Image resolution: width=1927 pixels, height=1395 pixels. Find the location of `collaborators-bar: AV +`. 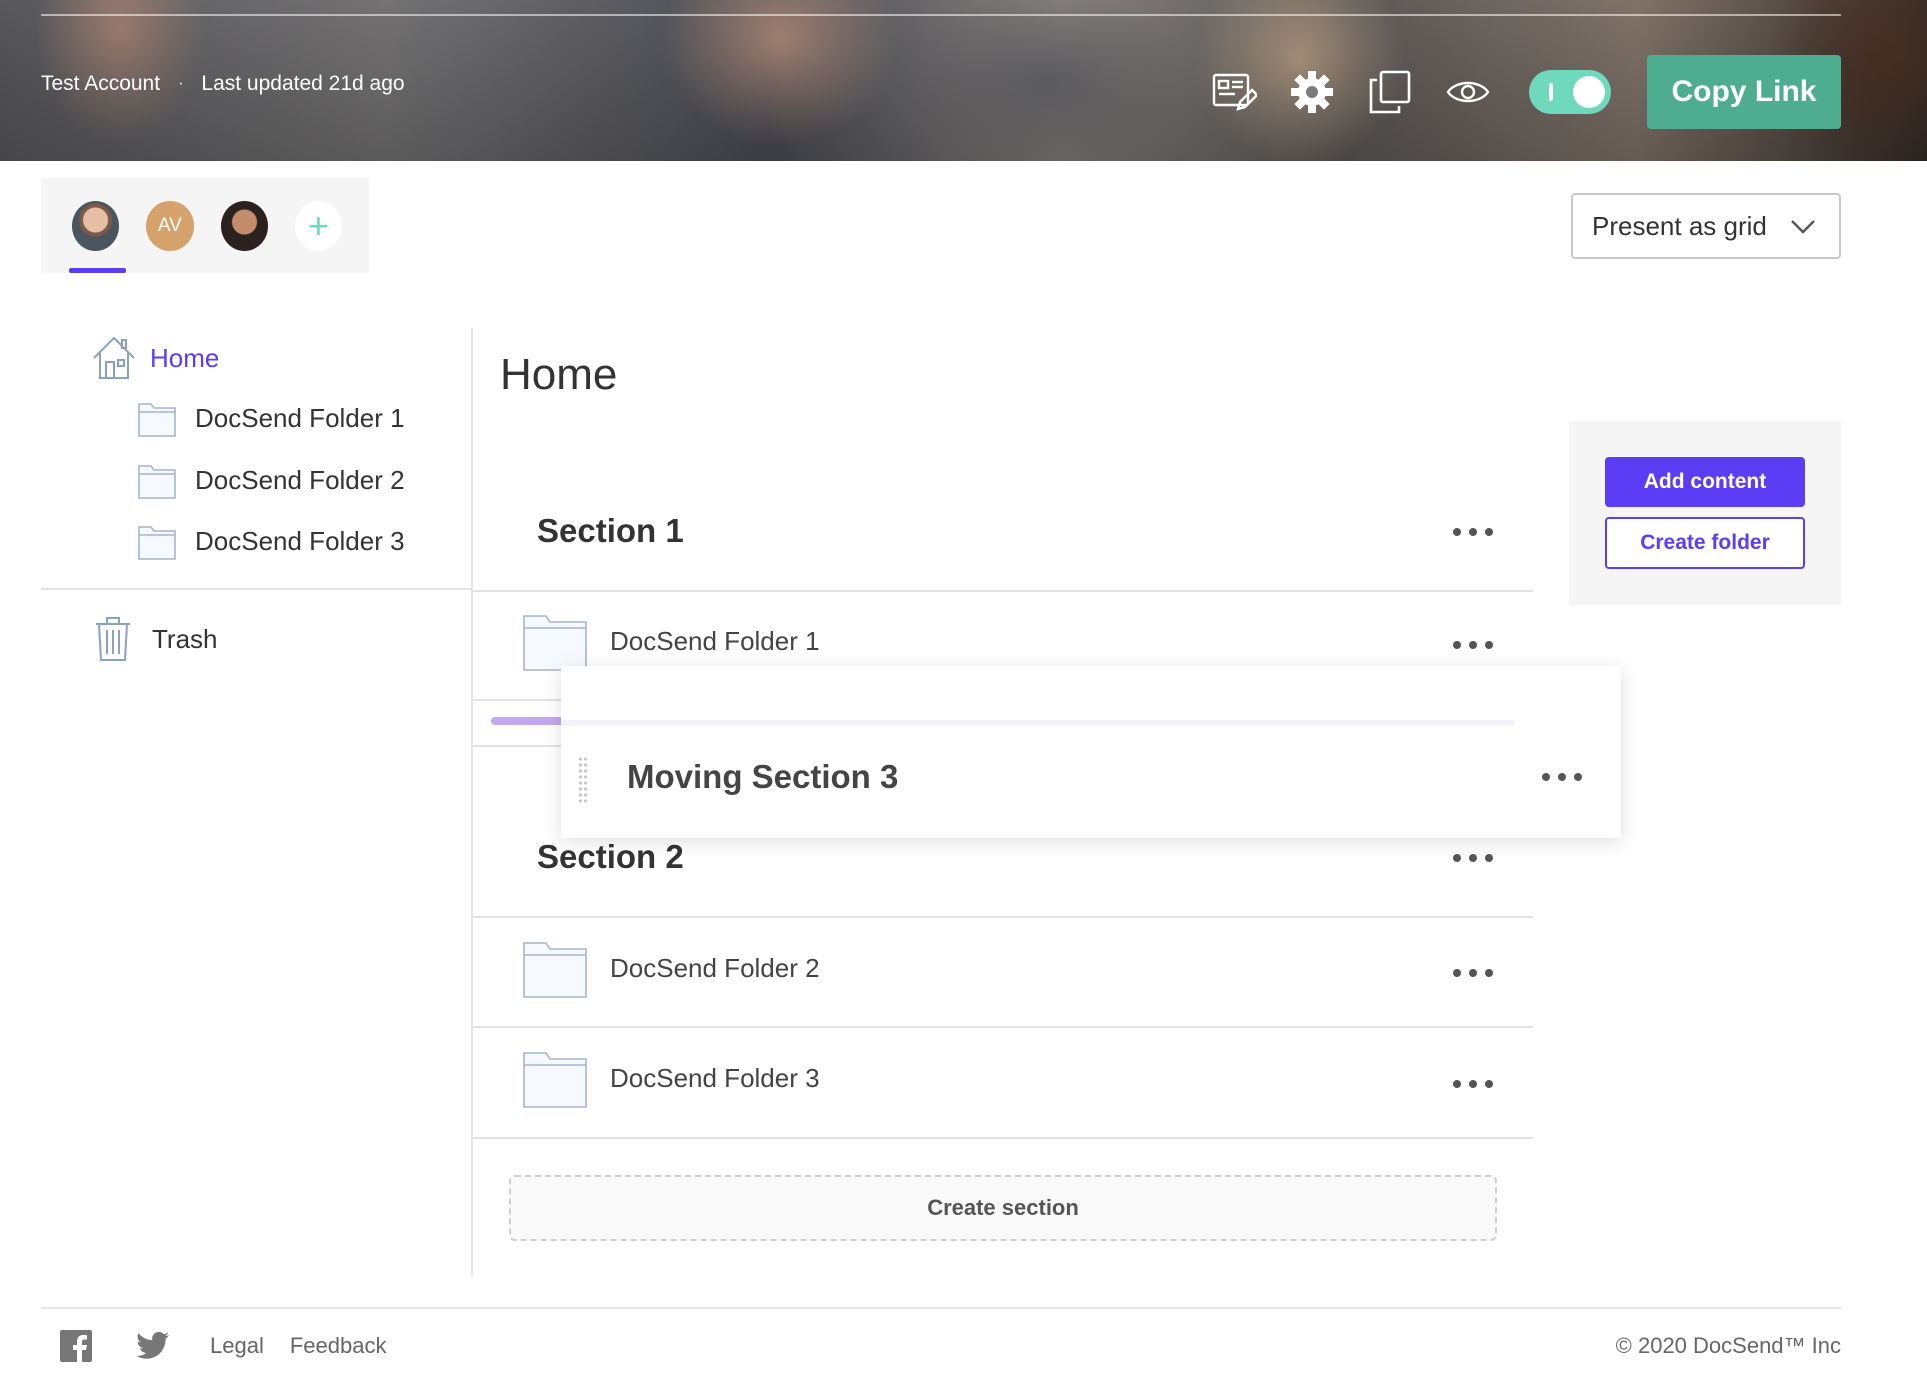

collaborators-bar: AV + is located at coordinates (205, 225).